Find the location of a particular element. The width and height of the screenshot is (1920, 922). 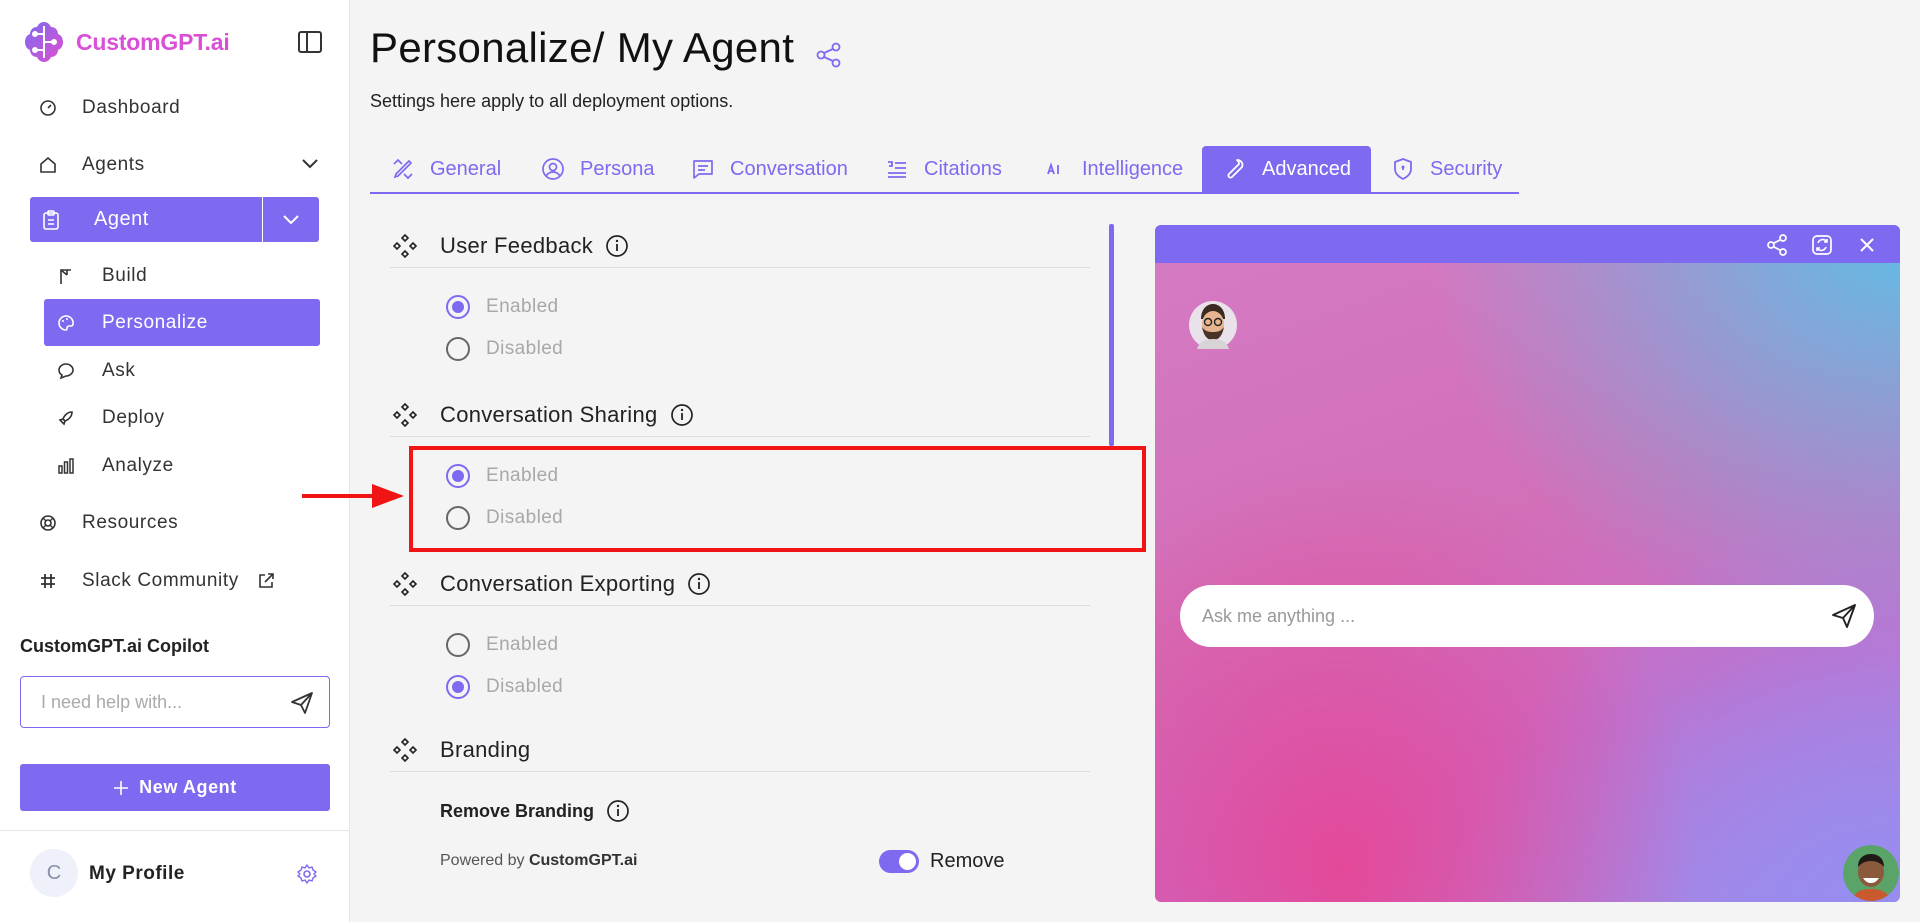

sidebar-item-deploy: Deploy is located at coordinates (182, 417).